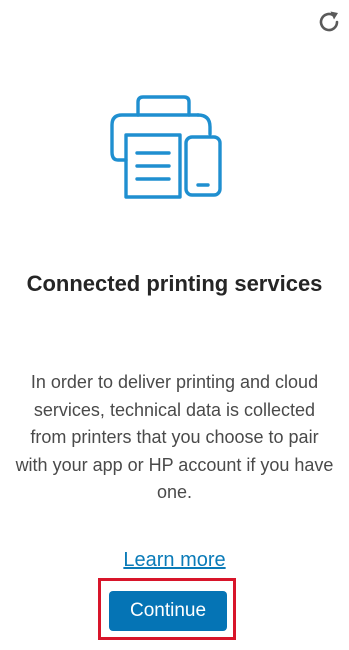 This screenshot has height=650, width=349. Describe the element at coordinates (166, 147) in the screenshot. I see `printer-and-phone-icon` at that location.